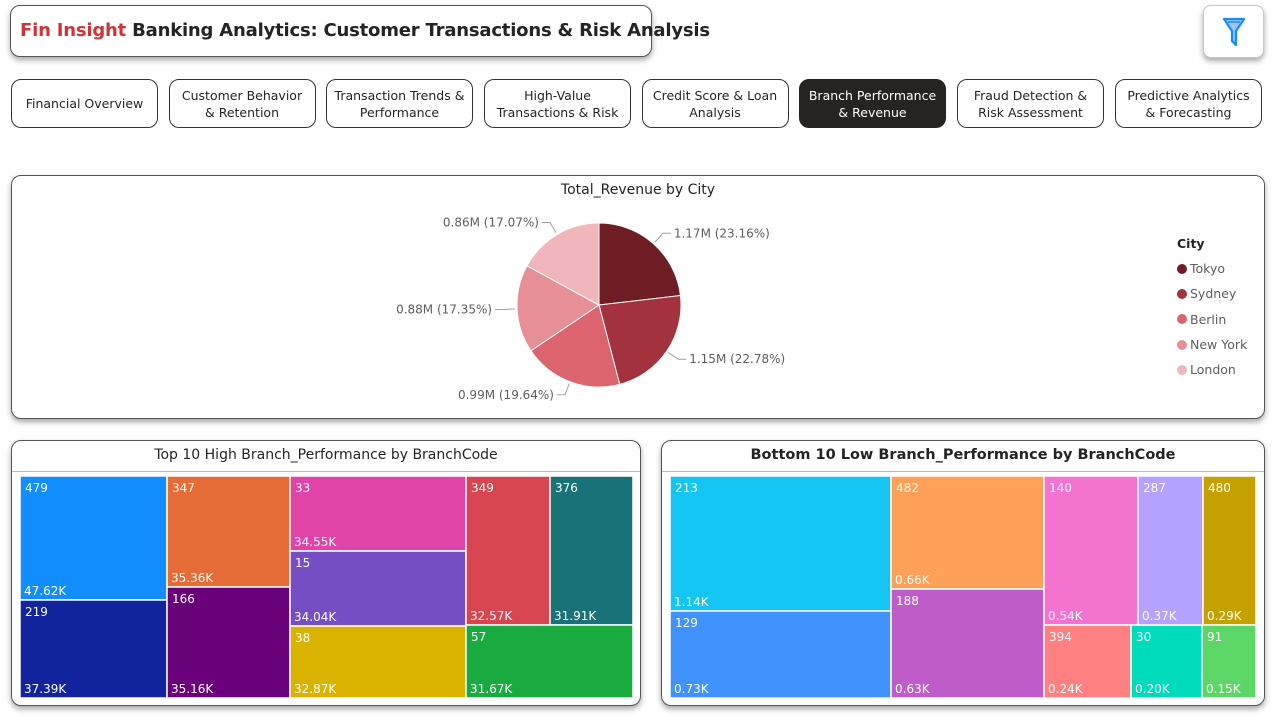 This screenshot has height=717, width=1281. I want to click on pie-leader-line-new-york, so click(505, 309).